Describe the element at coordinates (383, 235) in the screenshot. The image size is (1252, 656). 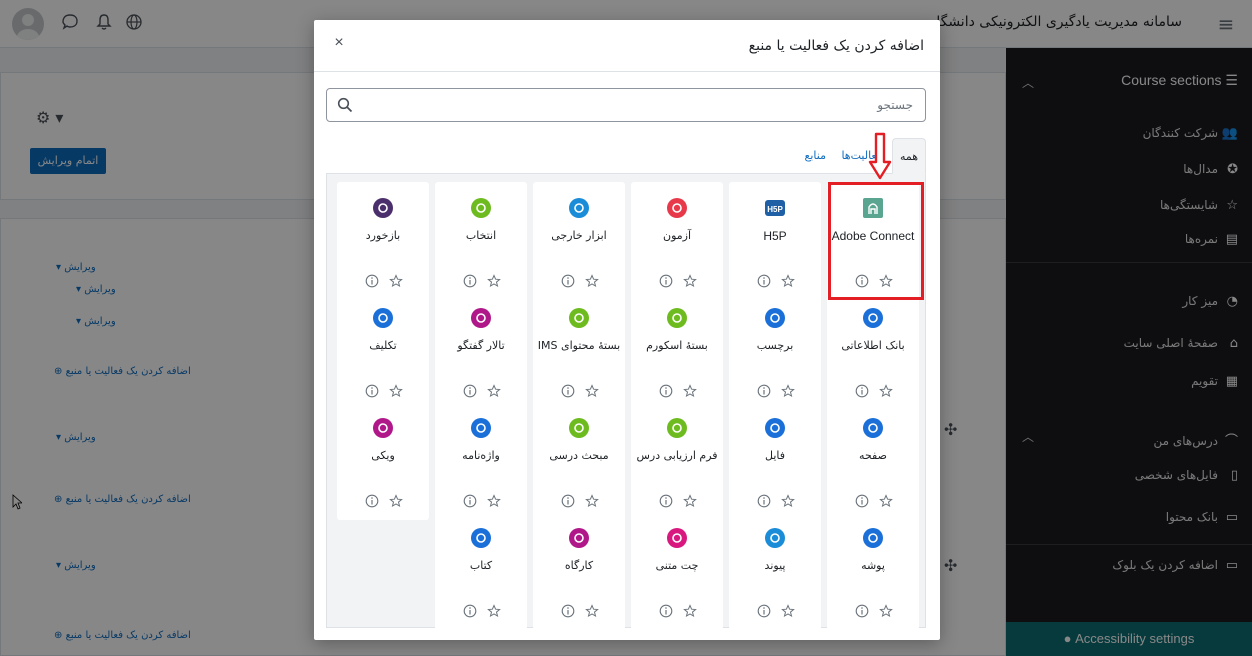
I see `activity-name: بازخورد` at that location.